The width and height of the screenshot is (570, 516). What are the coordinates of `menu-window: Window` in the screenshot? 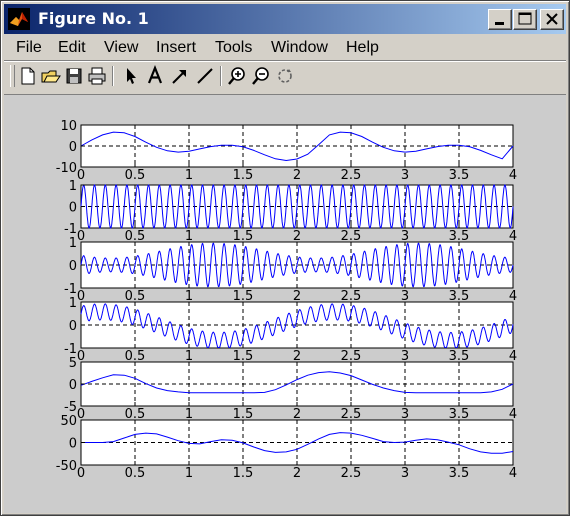 It's located at (299, 48).